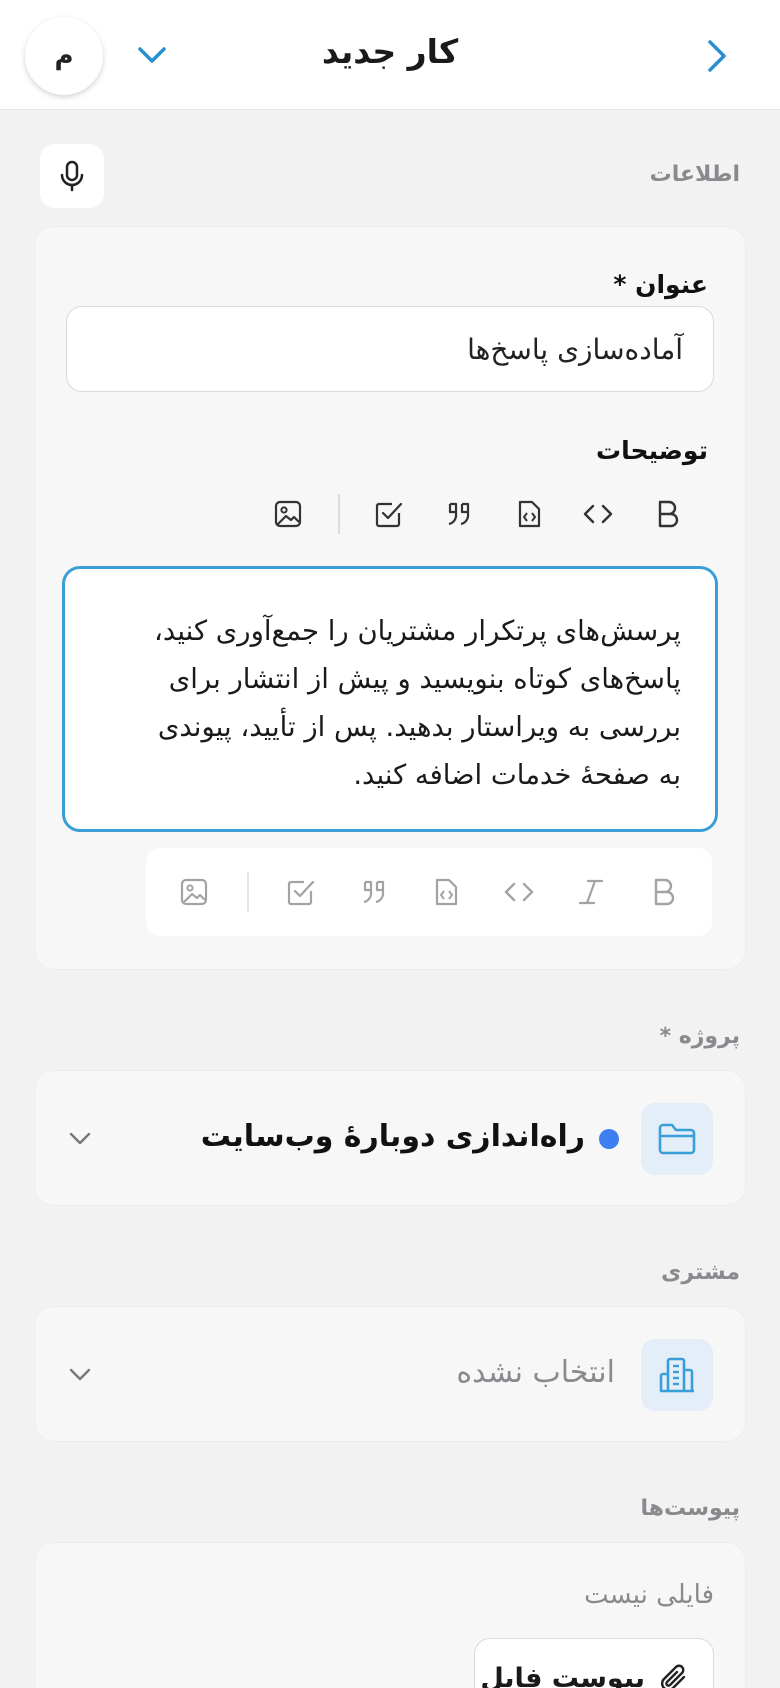 This screenshot has width=780, height=1688. Describe the element at coordinates (700, 1272) in the screenshot. I see `customer-section-label: مشتری` at that location.